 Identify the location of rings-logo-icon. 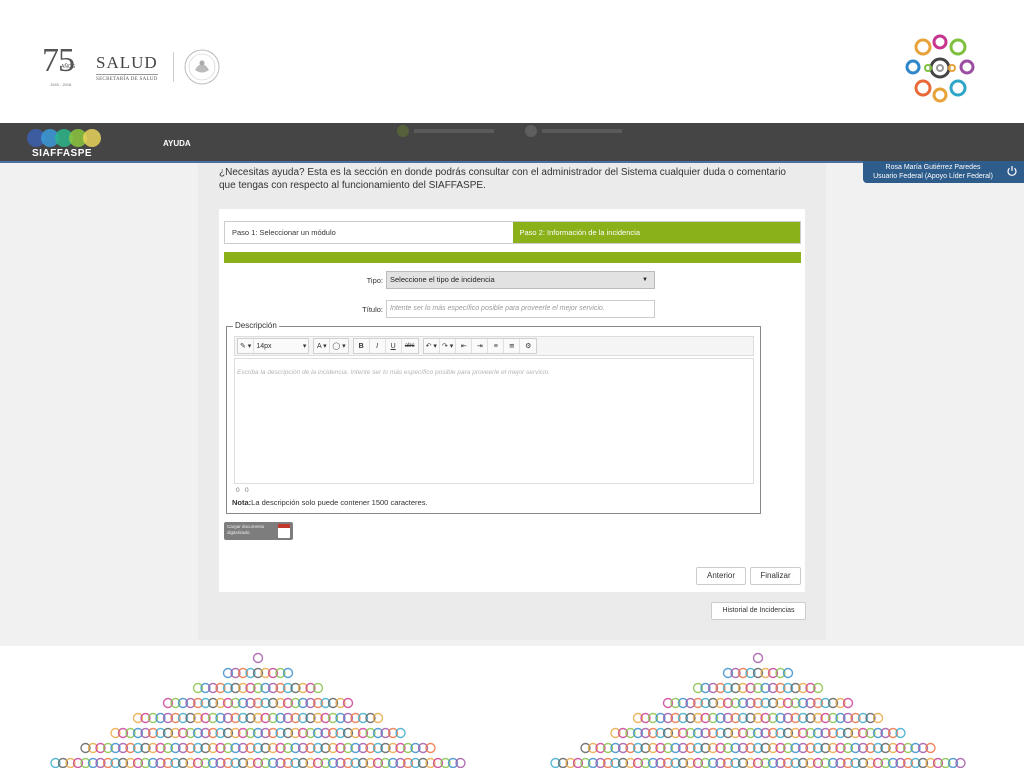
(940, 68).